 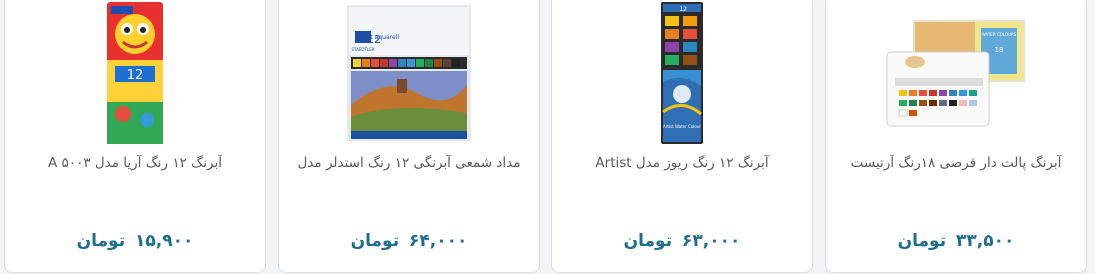 I want to click on product-title: آبرنگ ۱۲ رنگ ریوز مدل Artist, so click(x=682, y=163).